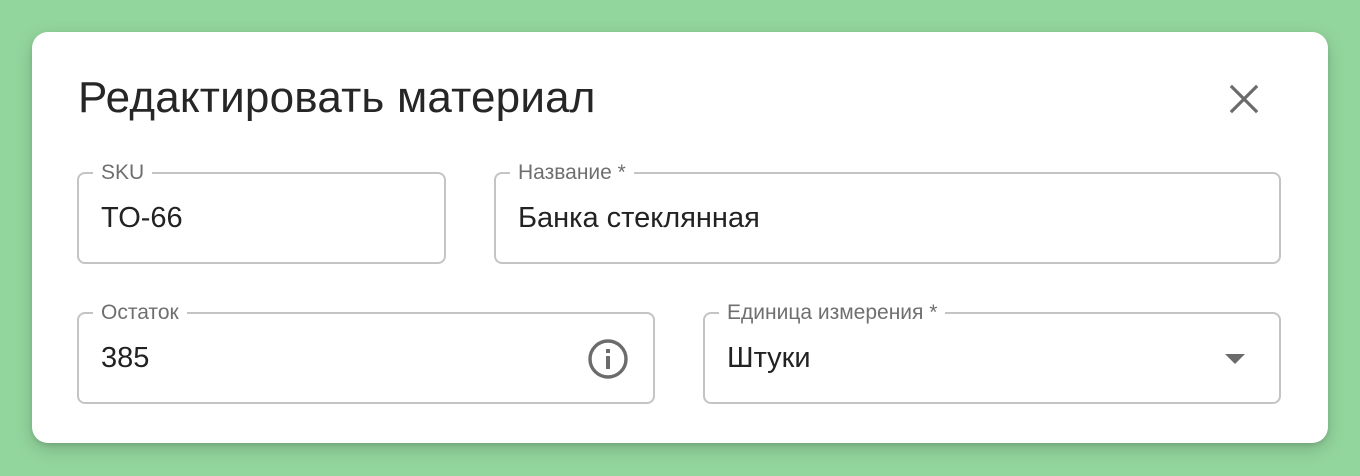 This screenshot has width=1360, height=476. Describe the element at coordinates (1235, 360) in the screenshot. I see `dropdown-arrow-icon` at that location.